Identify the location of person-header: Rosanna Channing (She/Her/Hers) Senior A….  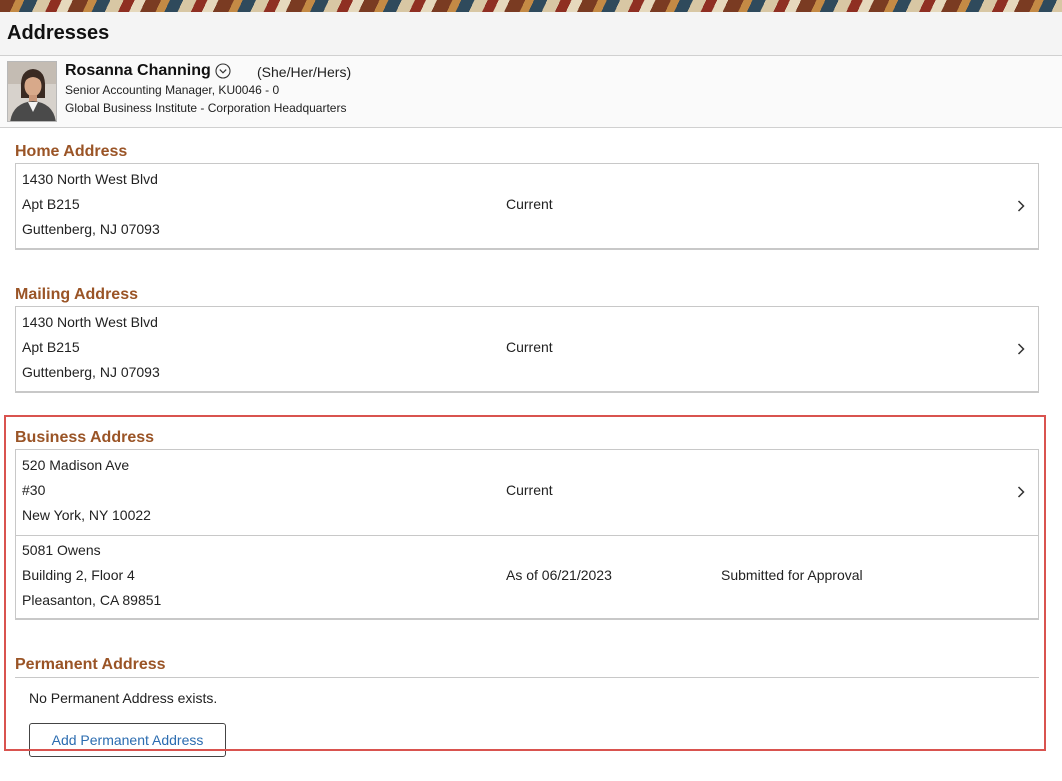
(531, 92).